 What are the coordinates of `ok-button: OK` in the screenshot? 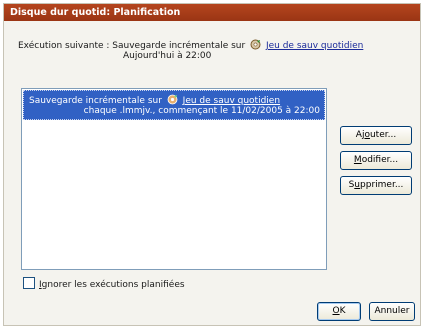 It's located at (339, 311).